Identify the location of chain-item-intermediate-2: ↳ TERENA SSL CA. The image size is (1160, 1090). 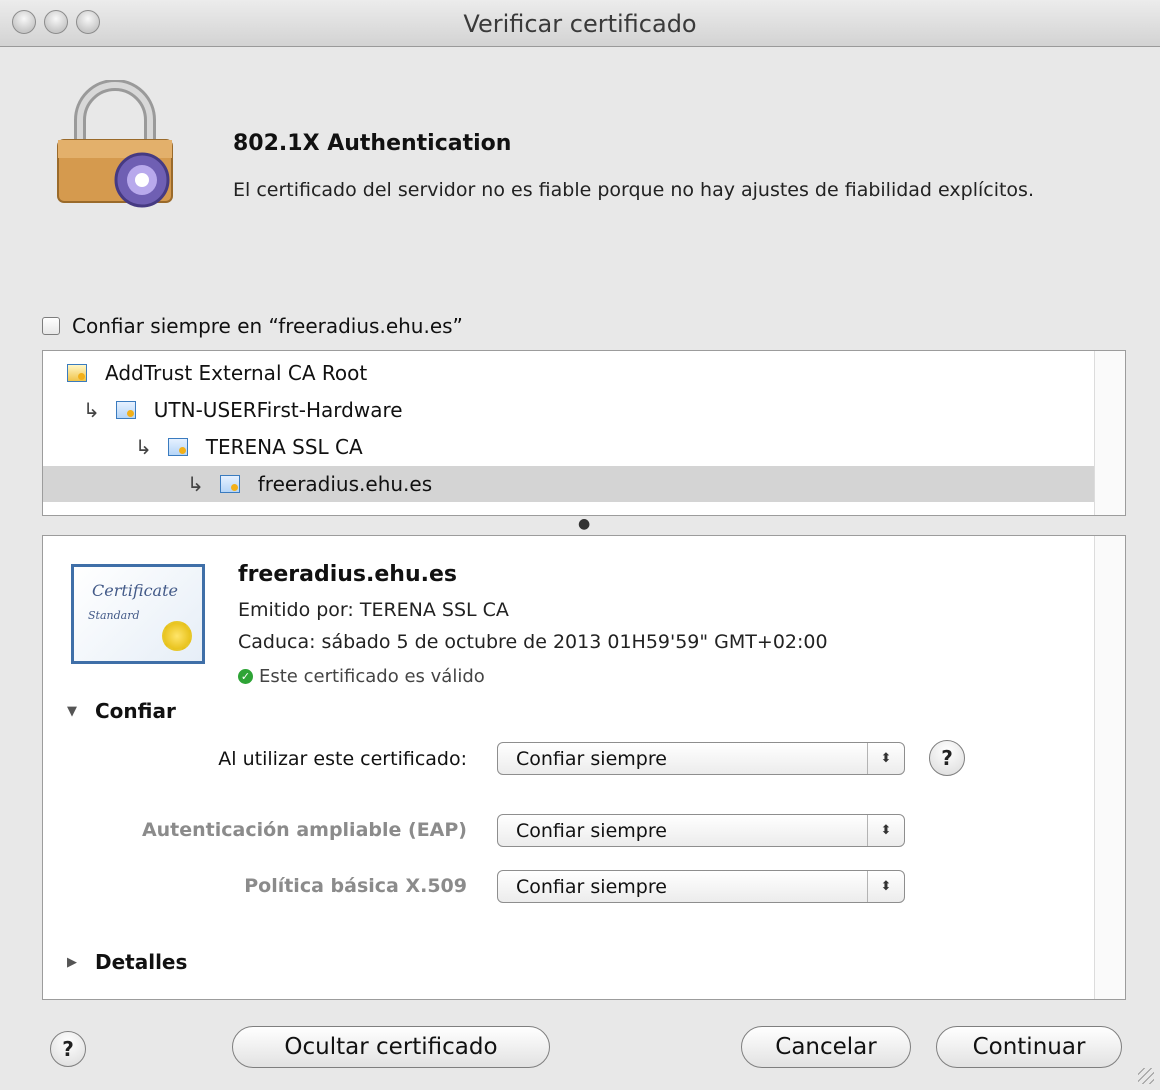
(584, 447).